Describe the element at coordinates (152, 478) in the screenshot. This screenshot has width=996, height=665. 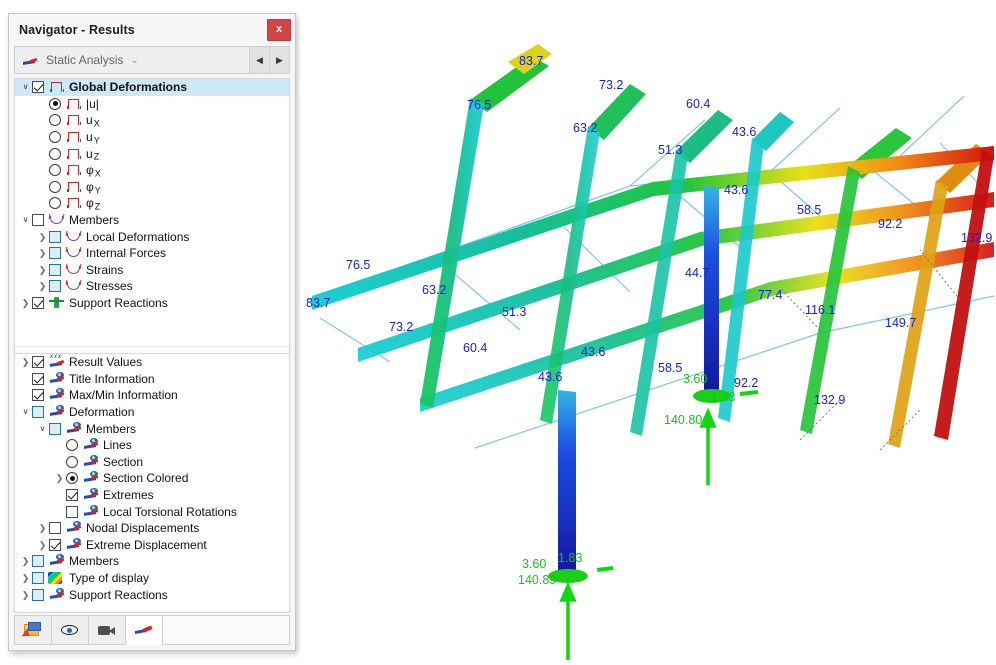
I see `tree_bottom-section-colored: ❯ Section Colored` at that location.